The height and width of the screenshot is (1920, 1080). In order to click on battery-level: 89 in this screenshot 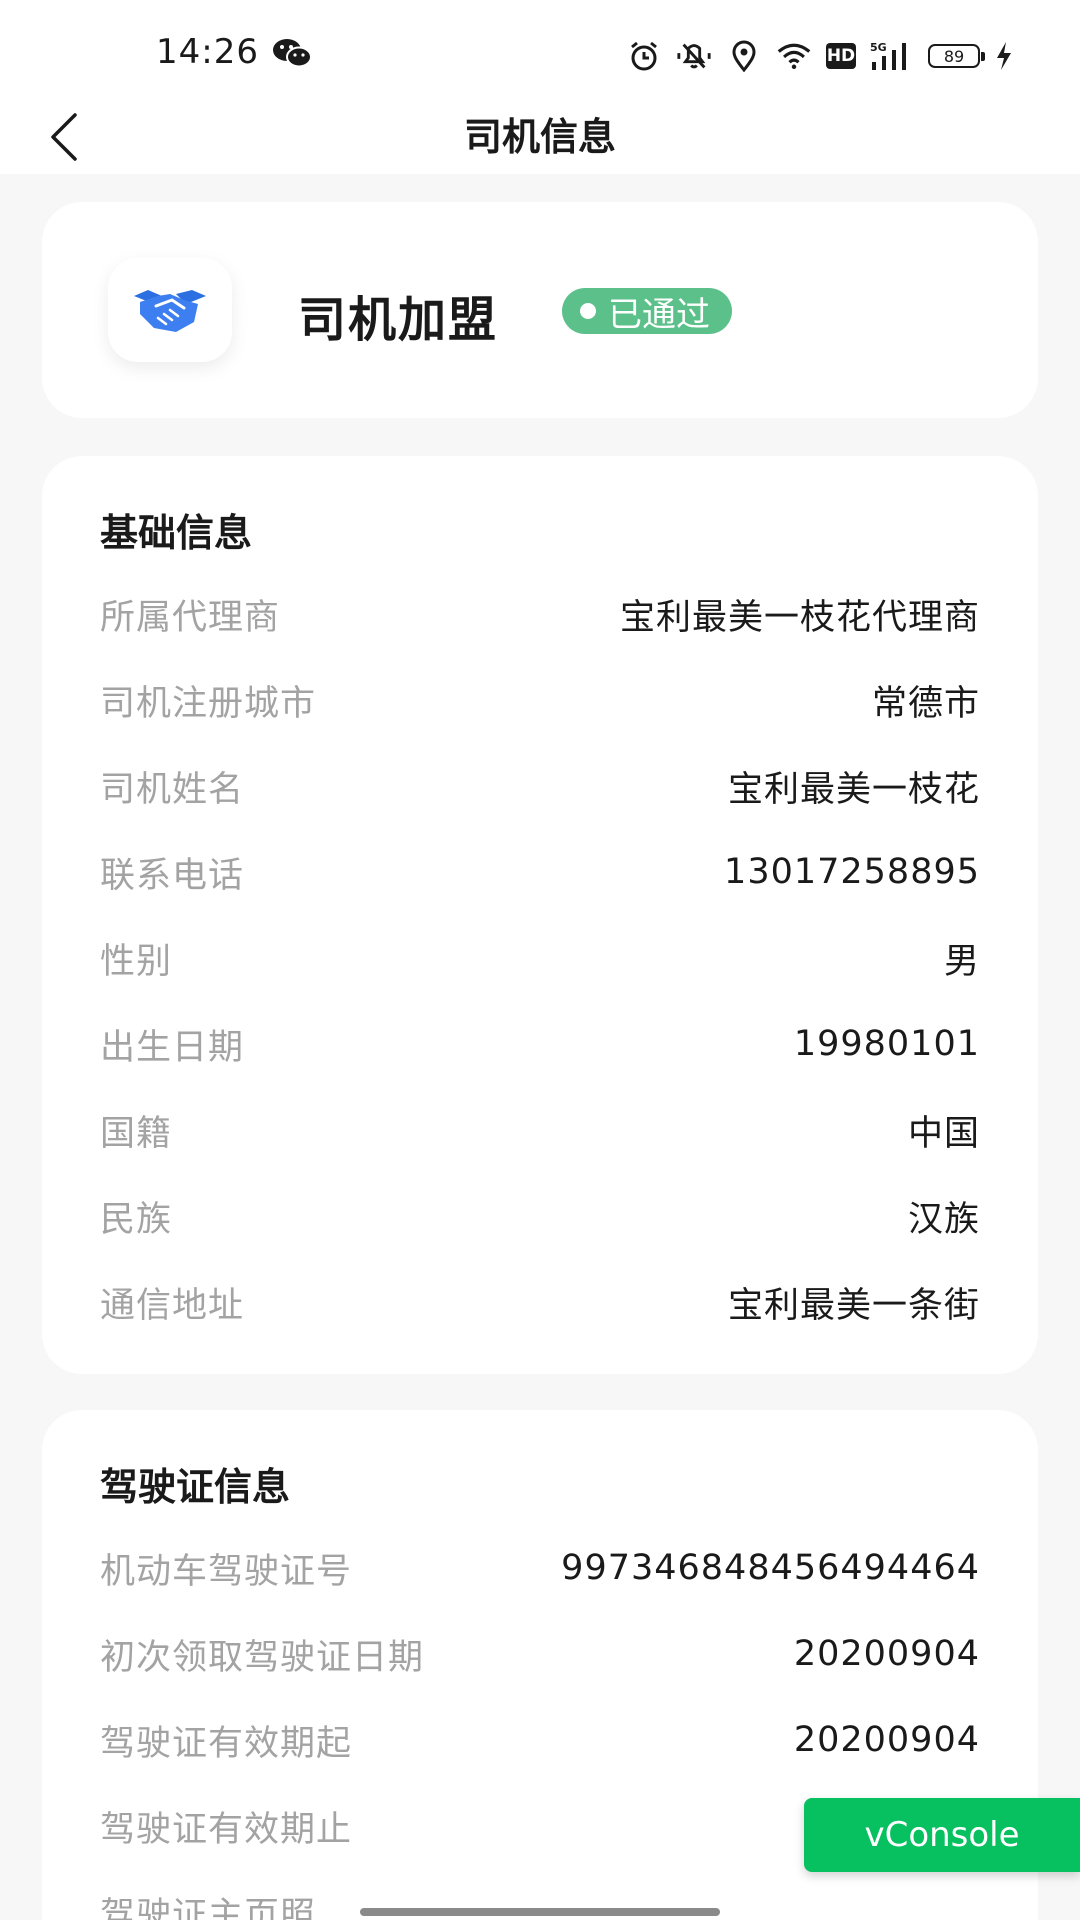, I will do `click(954, 56)`.